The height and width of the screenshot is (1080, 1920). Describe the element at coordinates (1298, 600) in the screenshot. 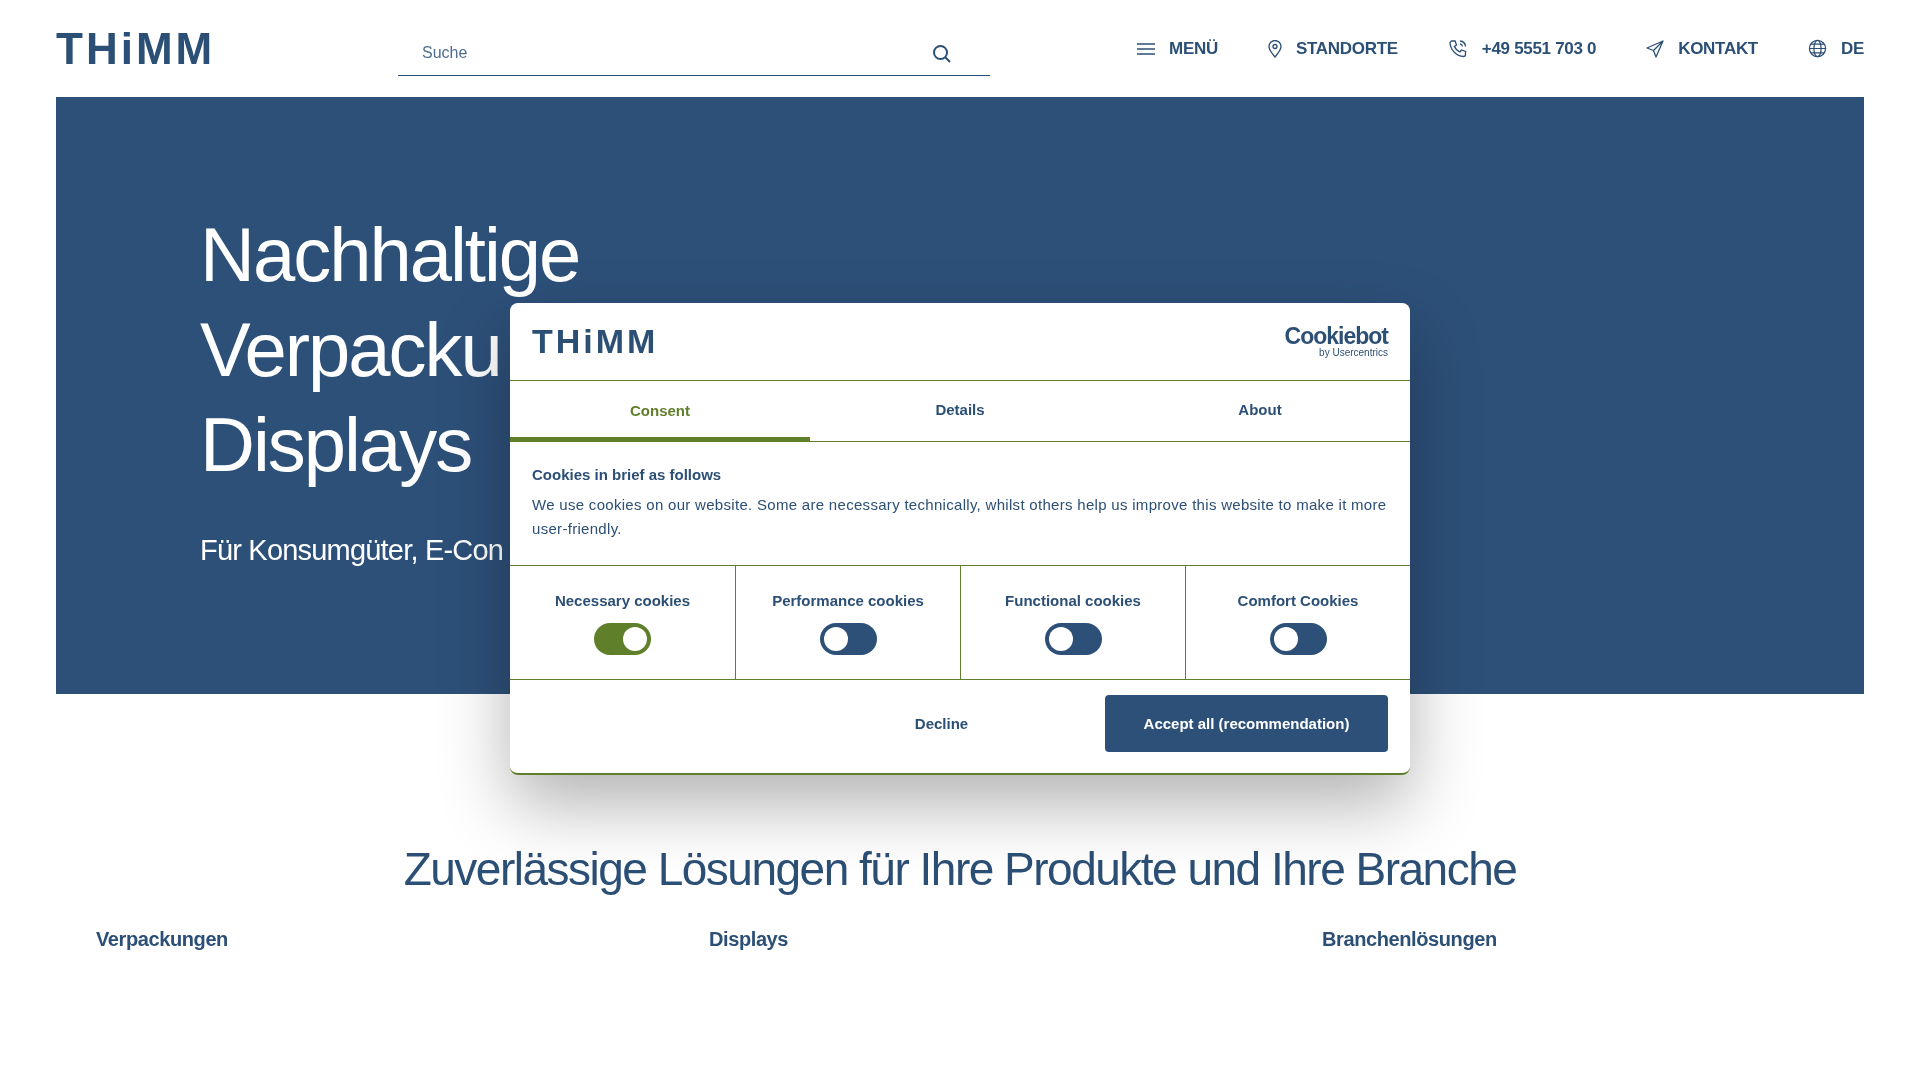

I see `toggle-label: Comfort Cookies` at that location.